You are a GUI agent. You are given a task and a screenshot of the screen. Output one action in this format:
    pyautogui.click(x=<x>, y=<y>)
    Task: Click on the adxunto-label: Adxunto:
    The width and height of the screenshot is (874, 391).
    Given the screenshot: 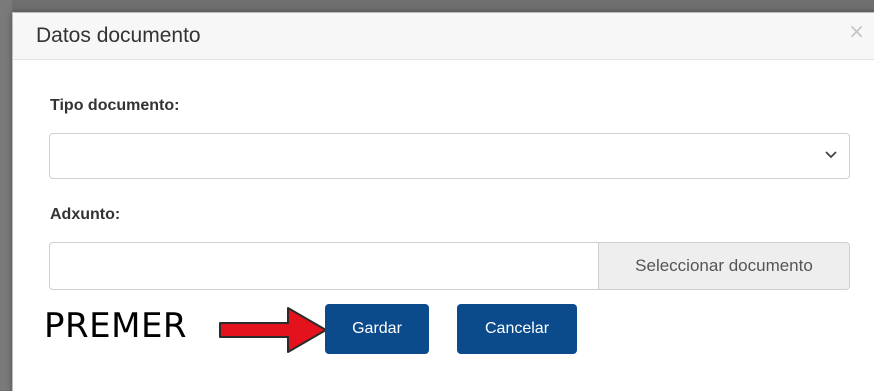 What is the action you would take?
    pyautogui.click(x=85, y=214)
    